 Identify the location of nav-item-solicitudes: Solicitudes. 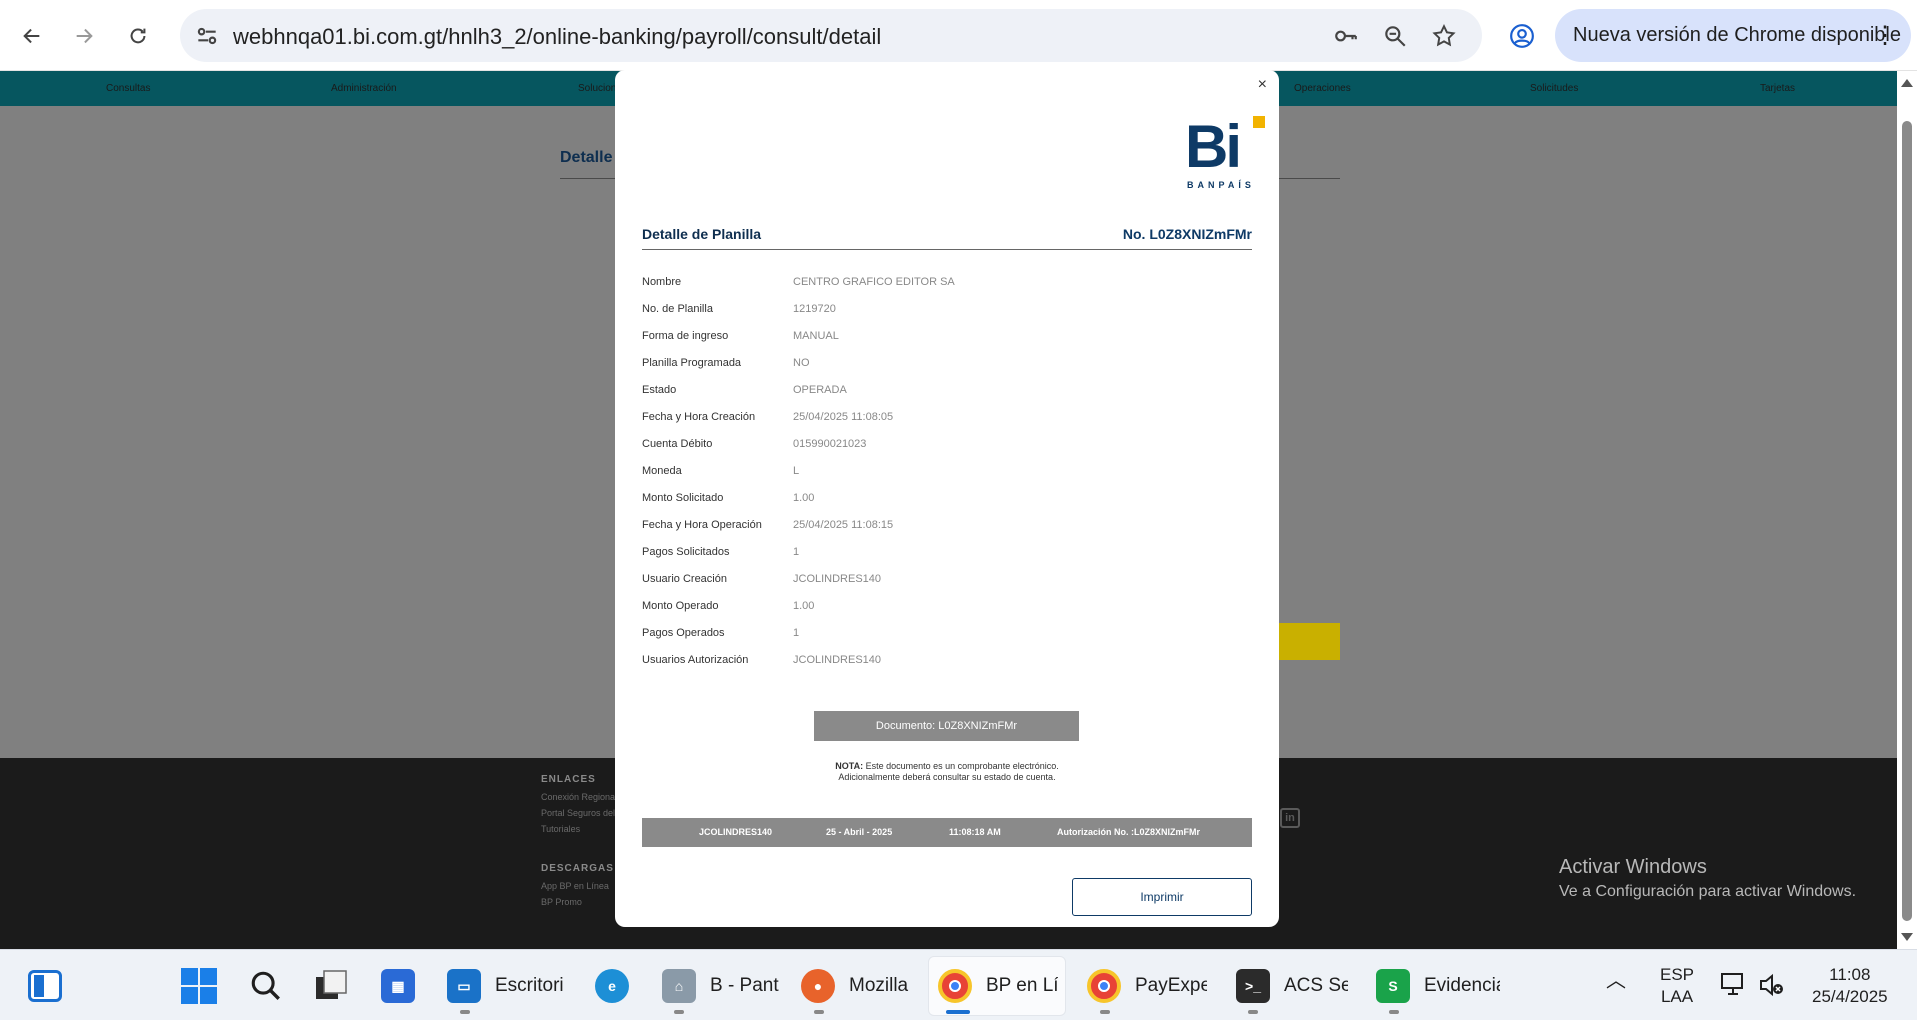
(1554, 88).